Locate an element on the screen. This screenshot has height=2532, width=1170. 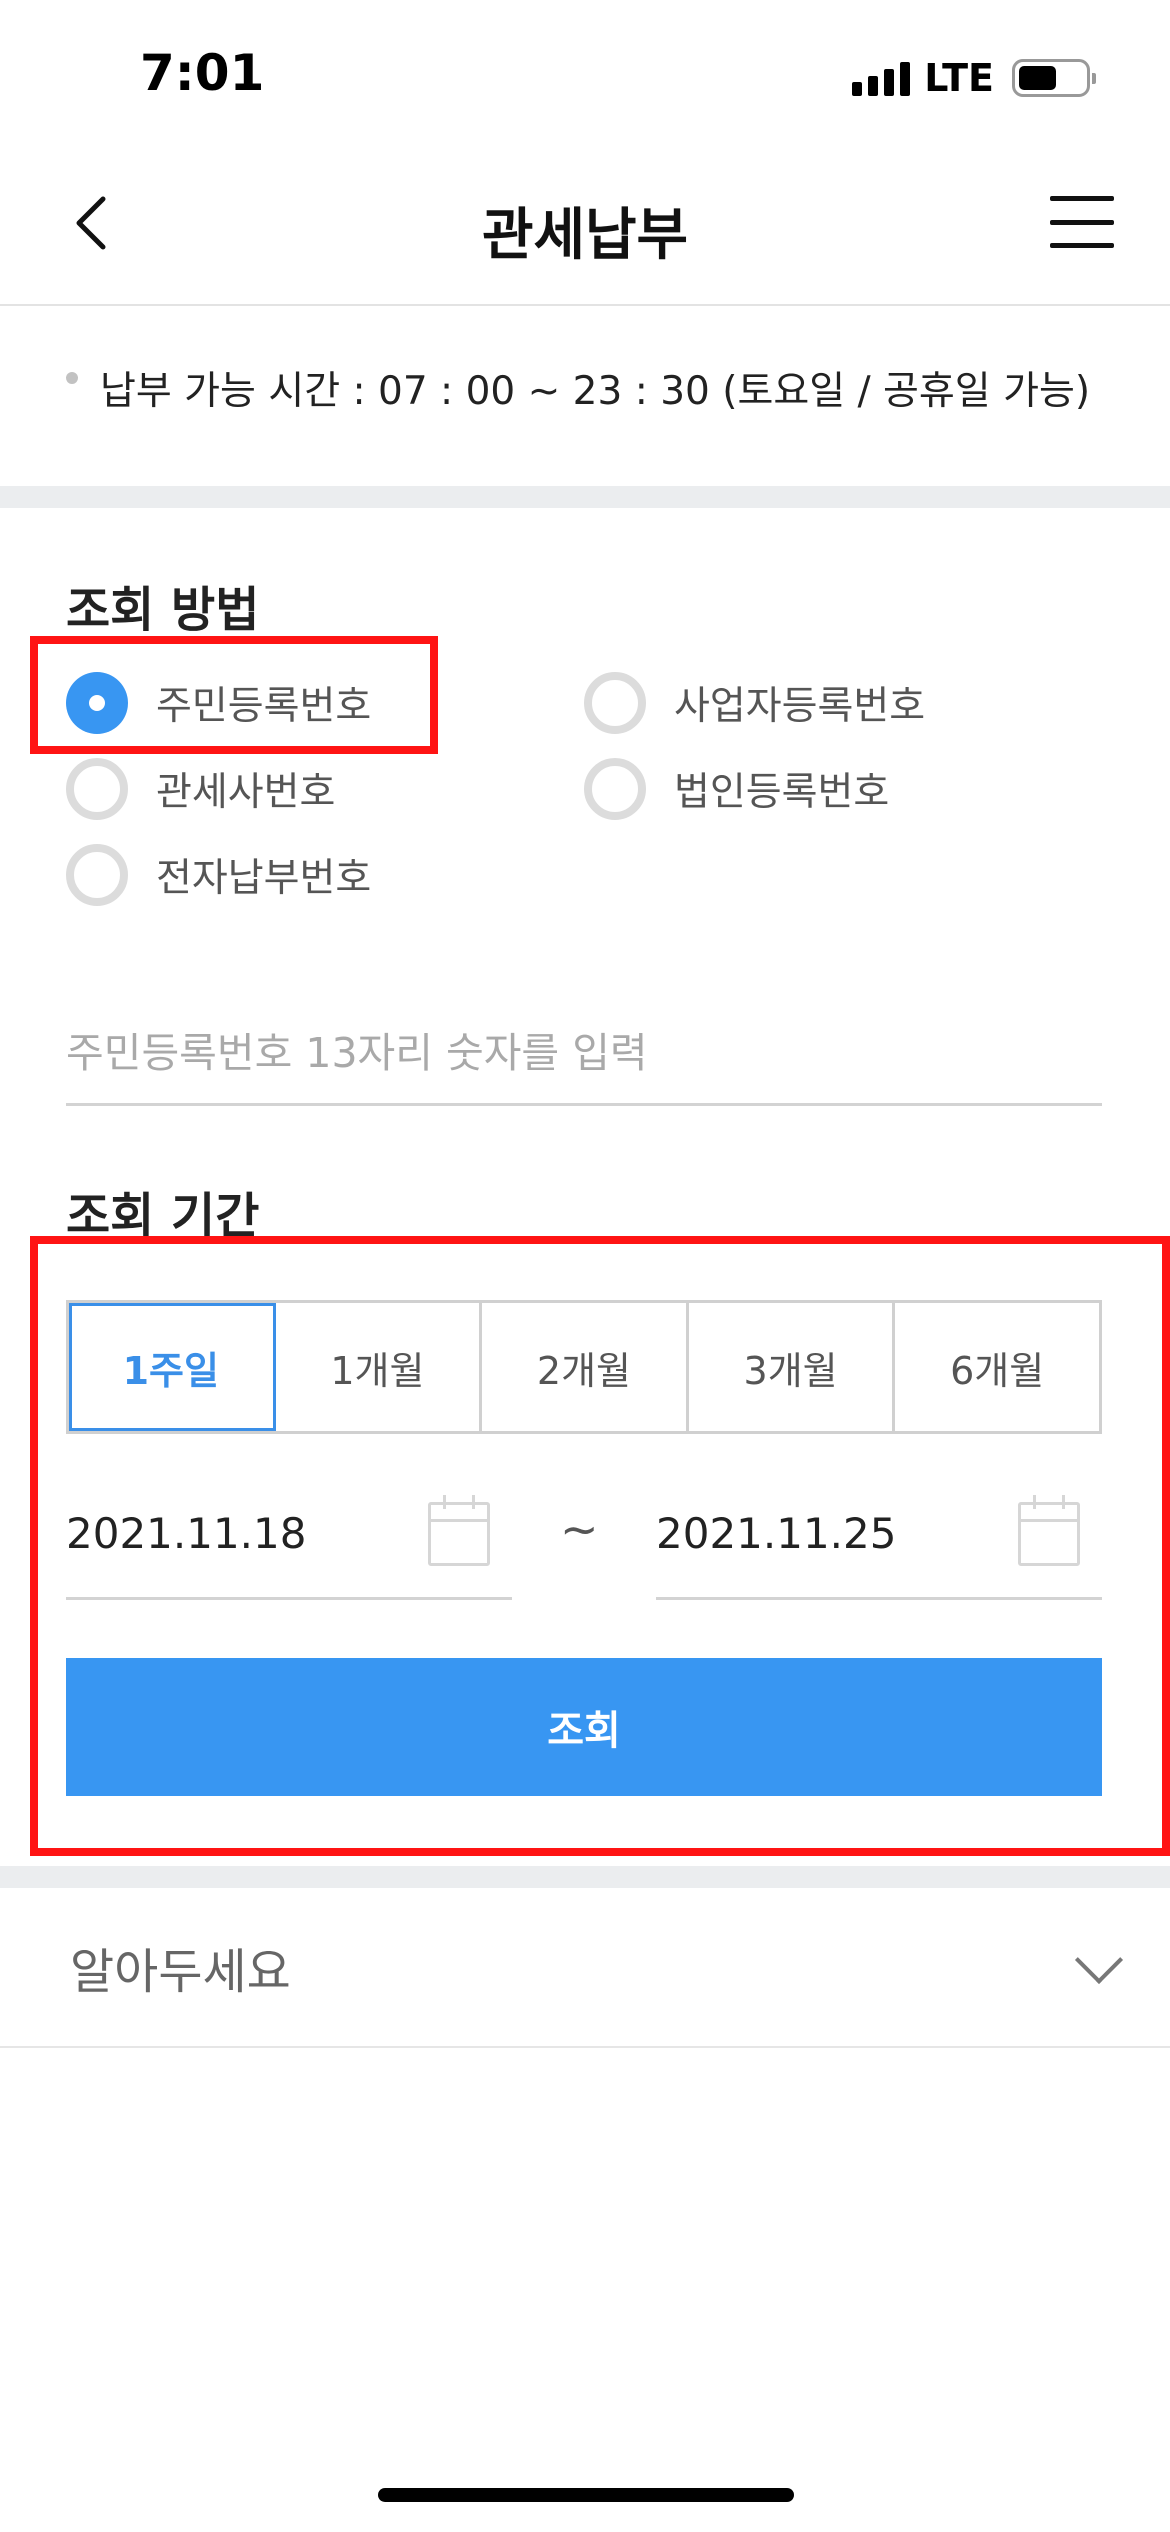
tab-3-months: 3개월 is located at coordinates (792, 1367).